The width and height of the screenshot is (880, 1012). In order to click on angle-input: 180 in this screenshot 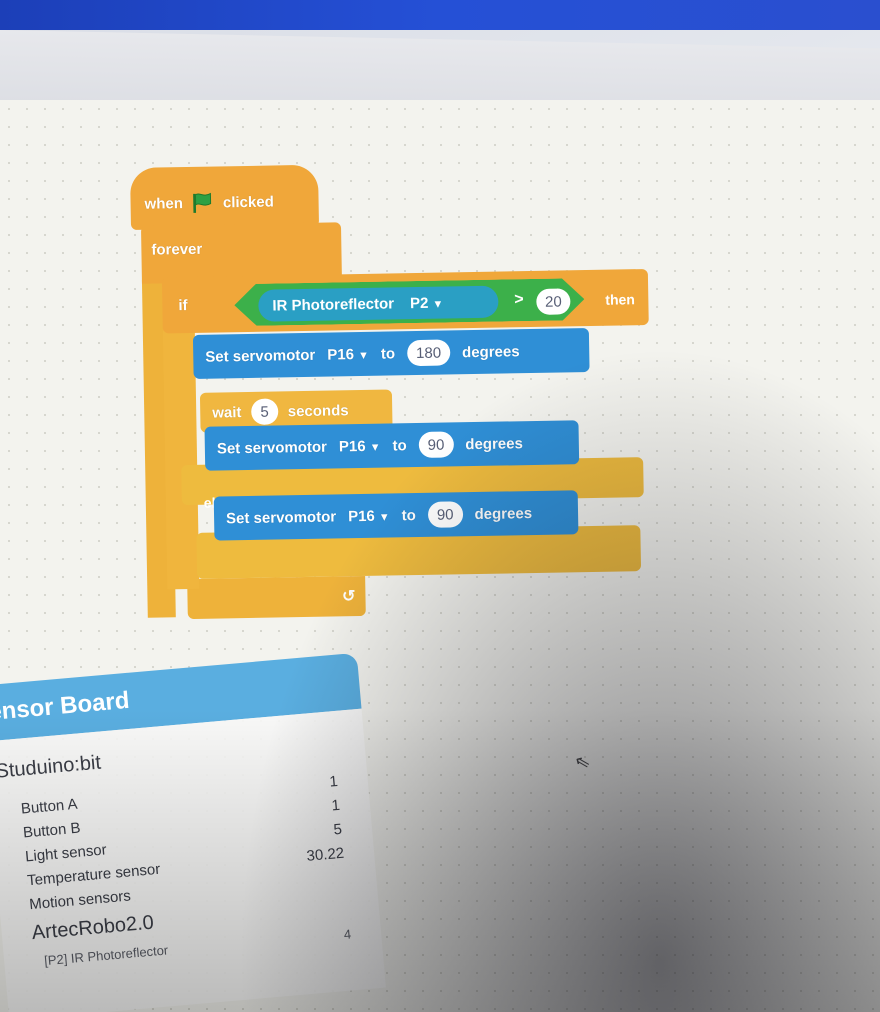, I will do `click(428, 353)`.